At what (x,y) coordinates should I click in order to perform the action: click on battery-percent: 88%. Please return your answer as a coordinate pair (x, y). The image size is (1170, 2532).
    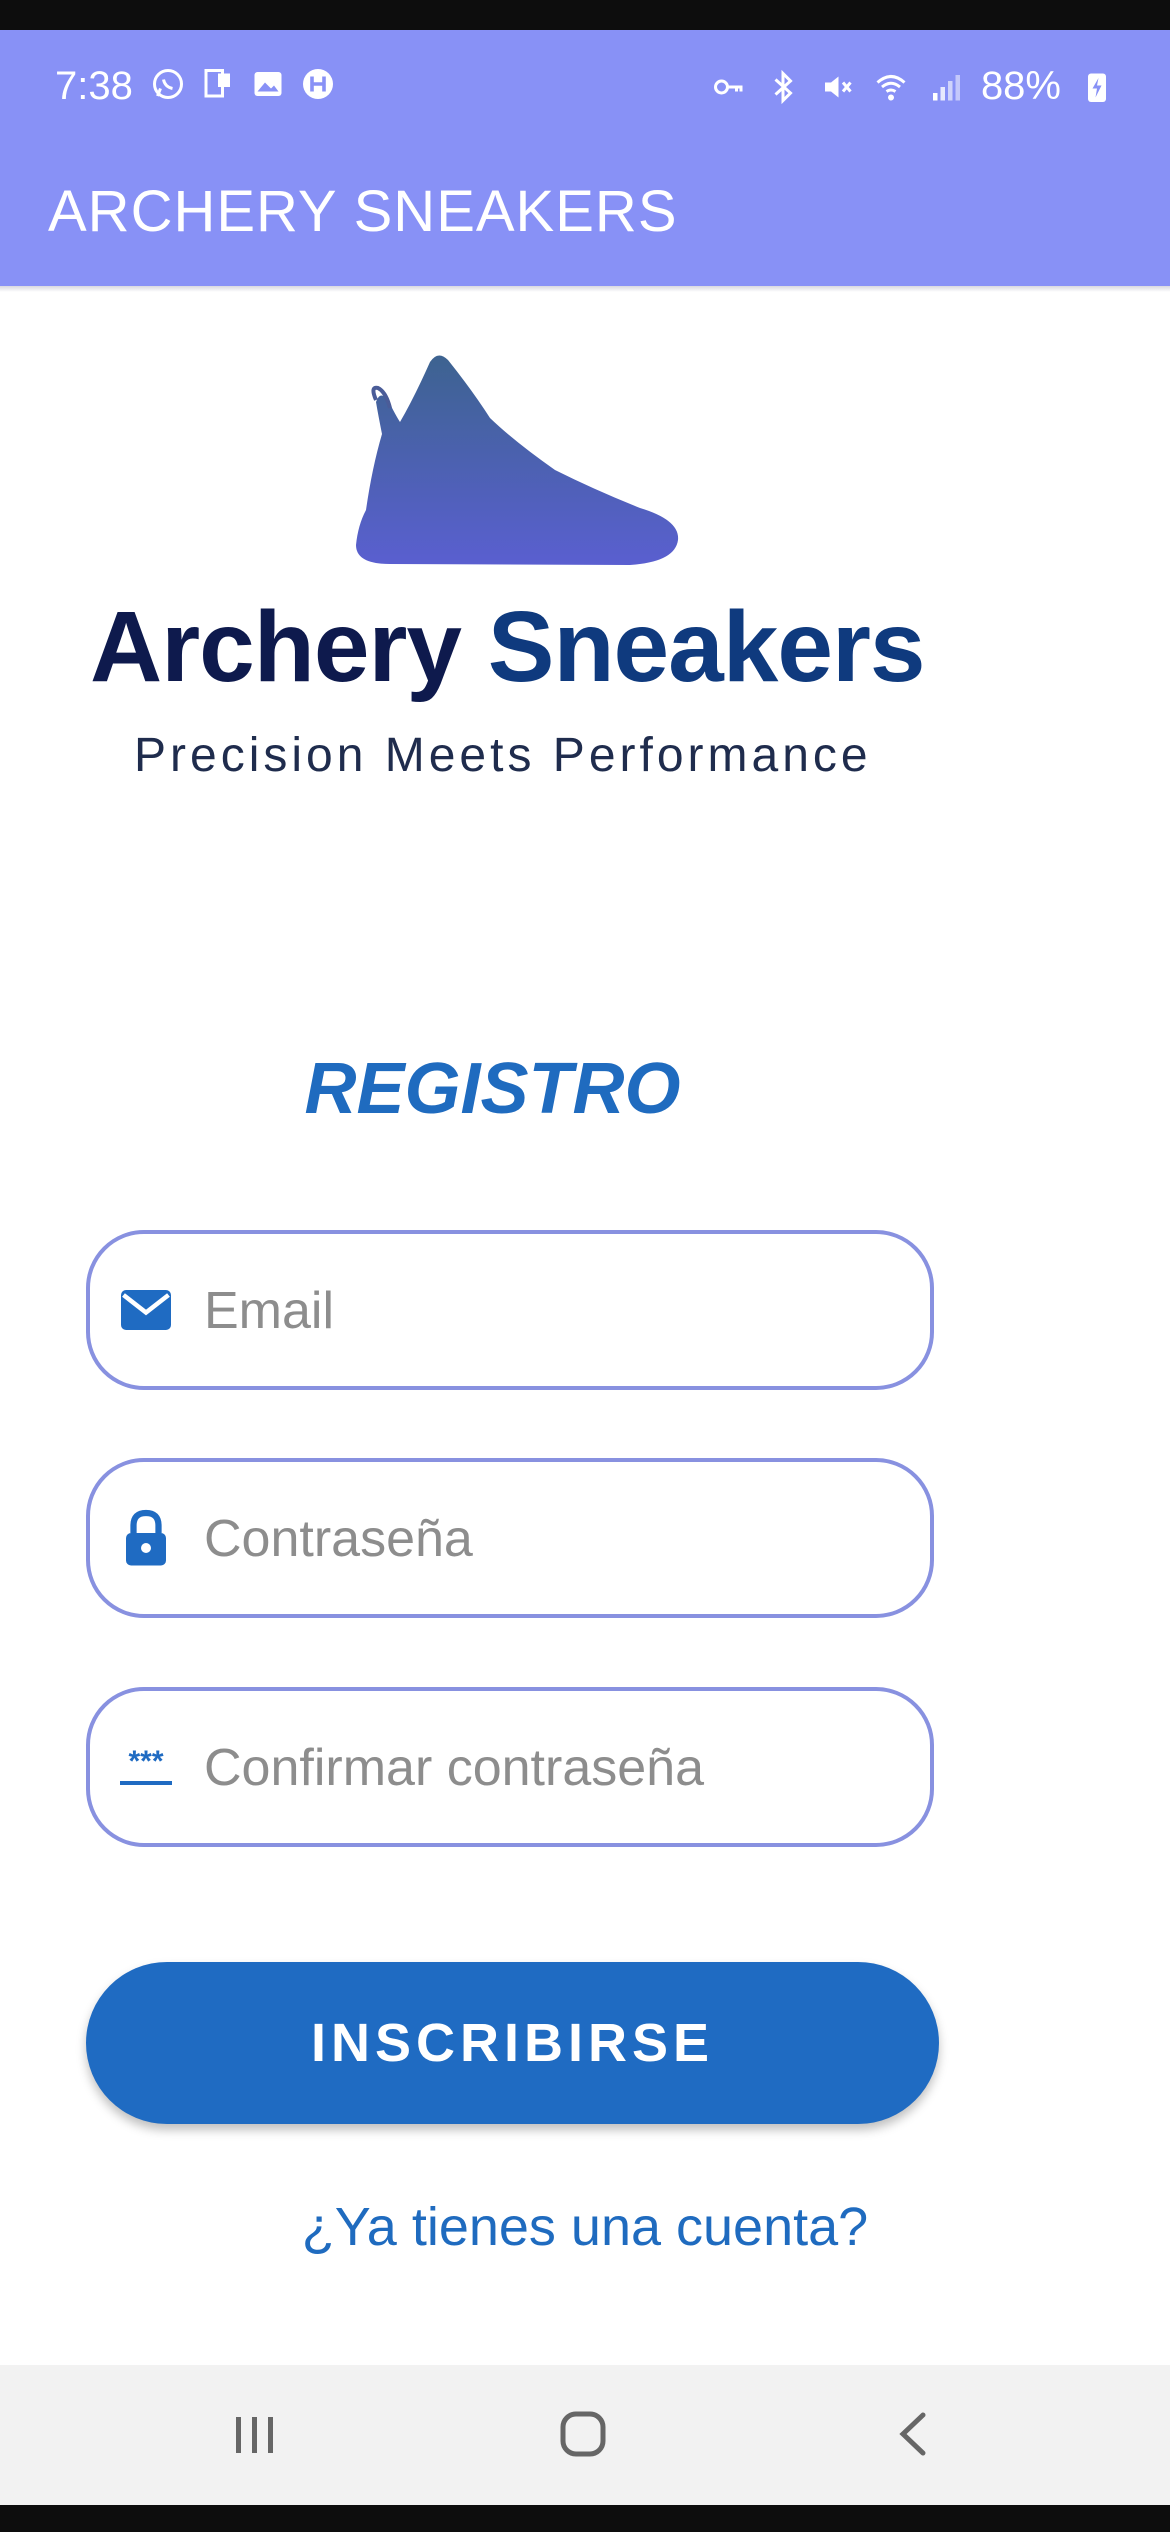
    Looking at the image, I should click on (1020, 86).